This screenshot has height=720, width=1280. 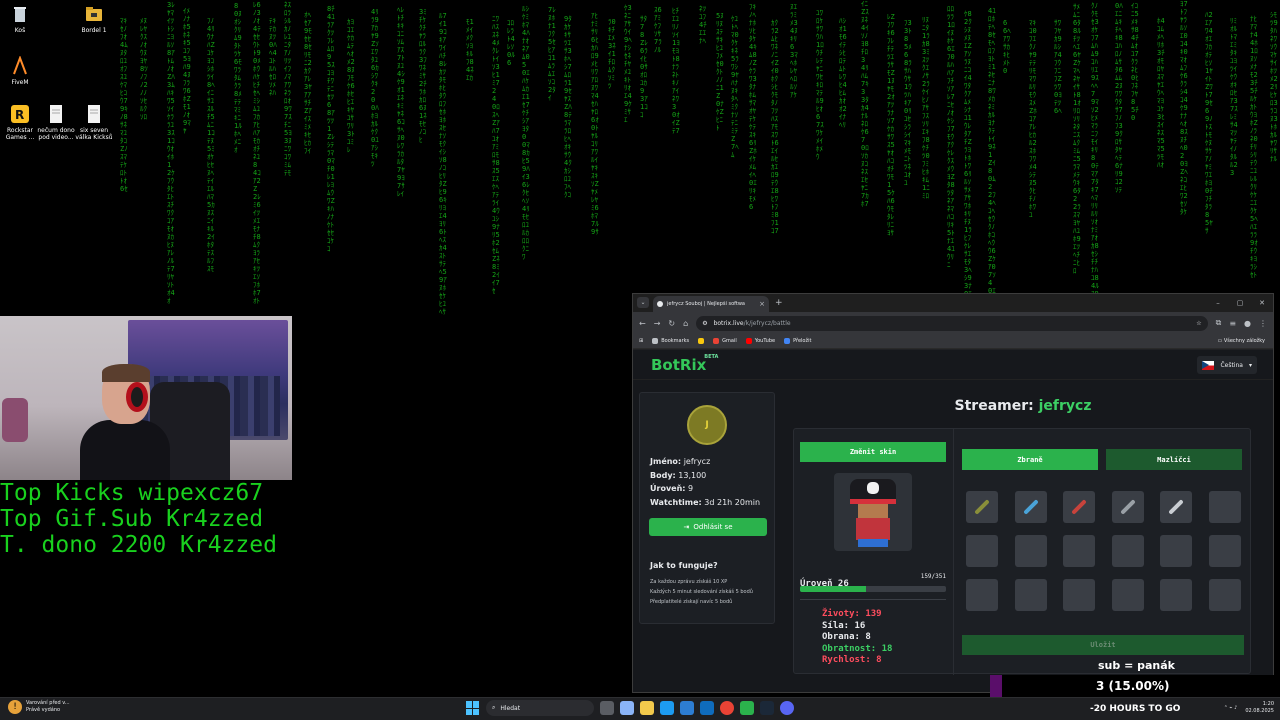 What do you see at coordinates (20, 19) in the screenshot?
I see `recycle-bin-icon: Koš` at bounding box center [20, 19].